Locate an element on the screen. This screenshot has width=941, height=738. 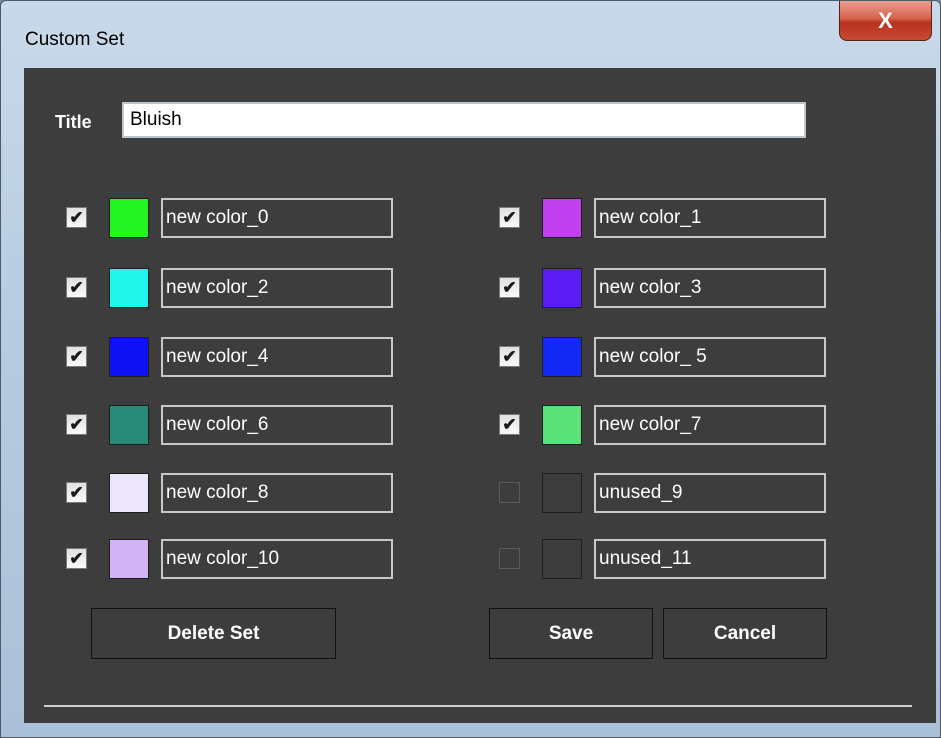
color-name-field: new color_10 is located at coordinates (277, 559).